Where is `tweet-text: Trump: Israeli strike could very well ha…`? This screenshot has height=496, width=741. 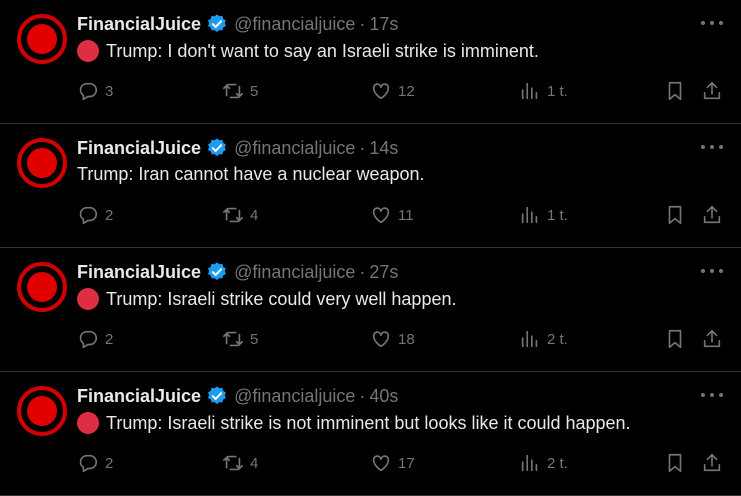 tweet-text: Trump: Israeli strike could very well ha… is located at coordinates (266, 299).